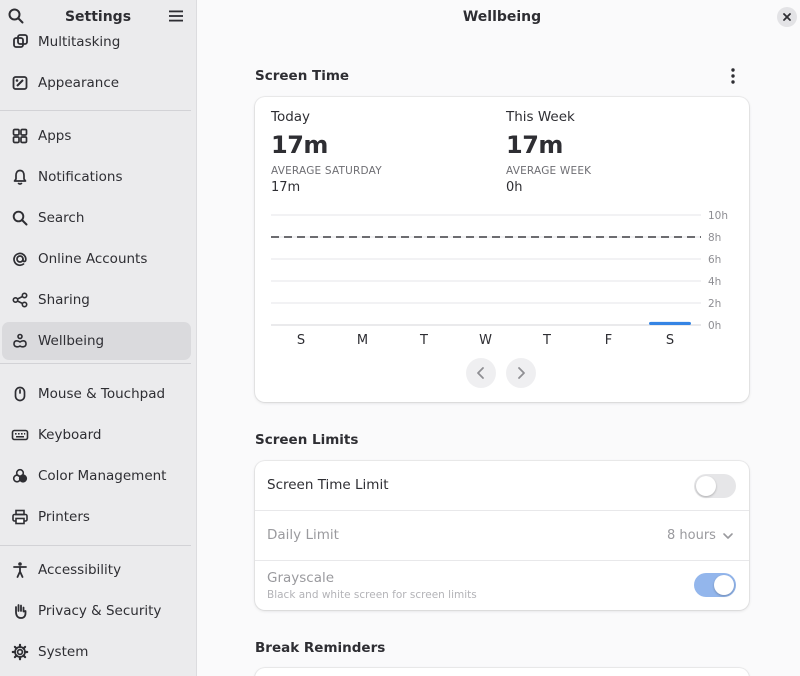 This screenshot has height=676, width=800. I want to click on next-week-button, so click(521, 373).